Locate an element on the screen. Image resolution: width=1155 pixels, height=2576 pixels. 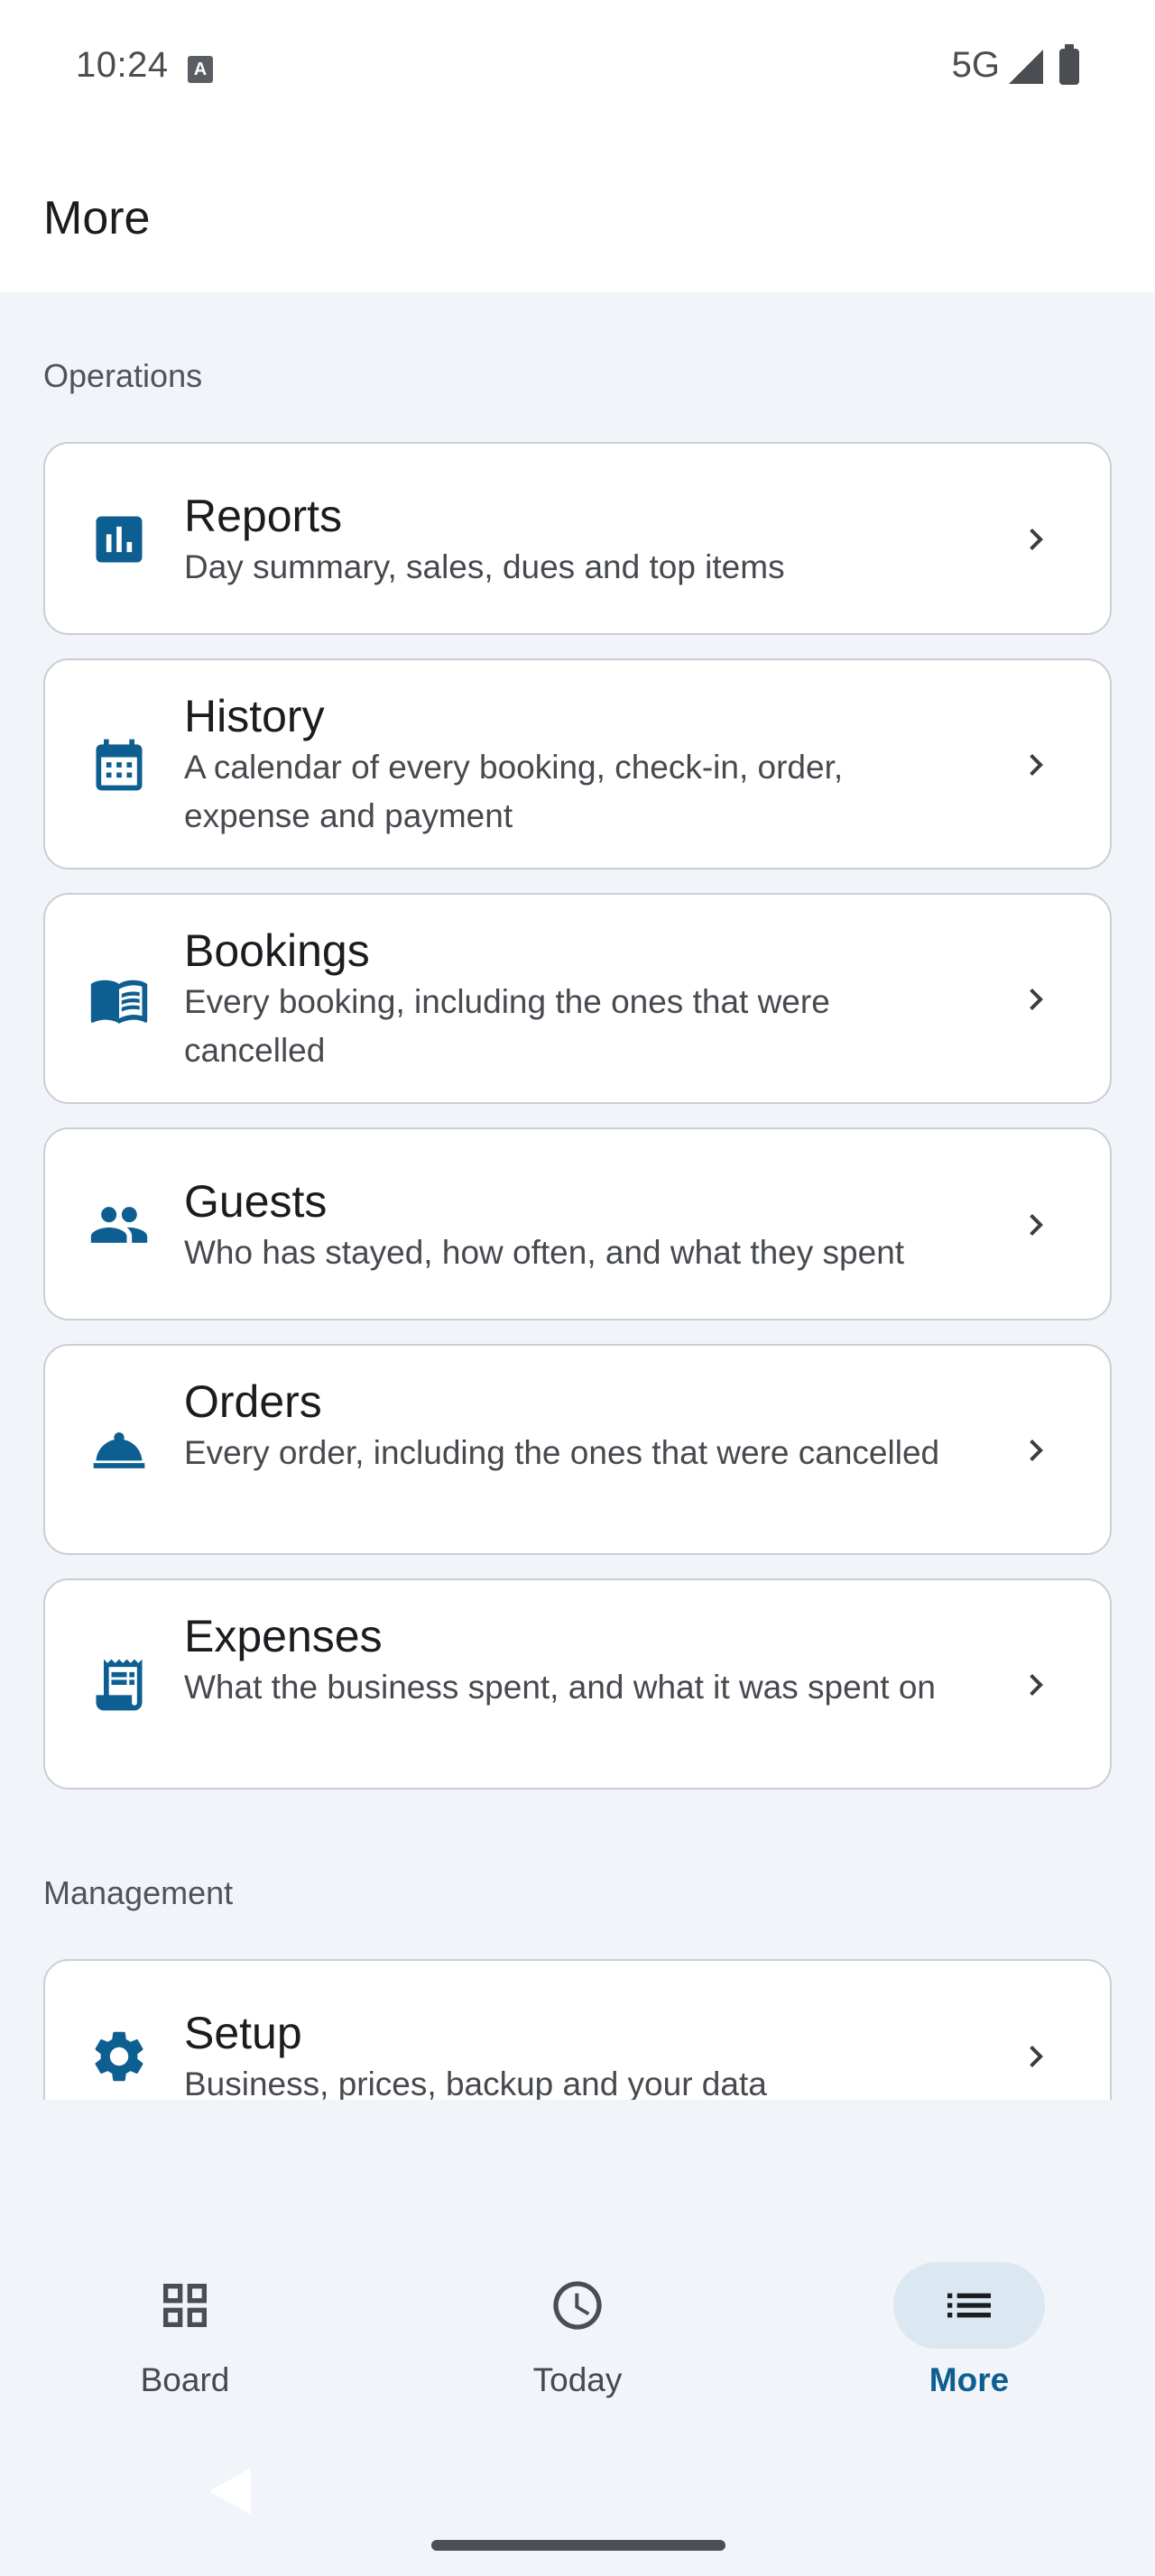
menu-item-title: Guests is located at coordinates (256, 1201).